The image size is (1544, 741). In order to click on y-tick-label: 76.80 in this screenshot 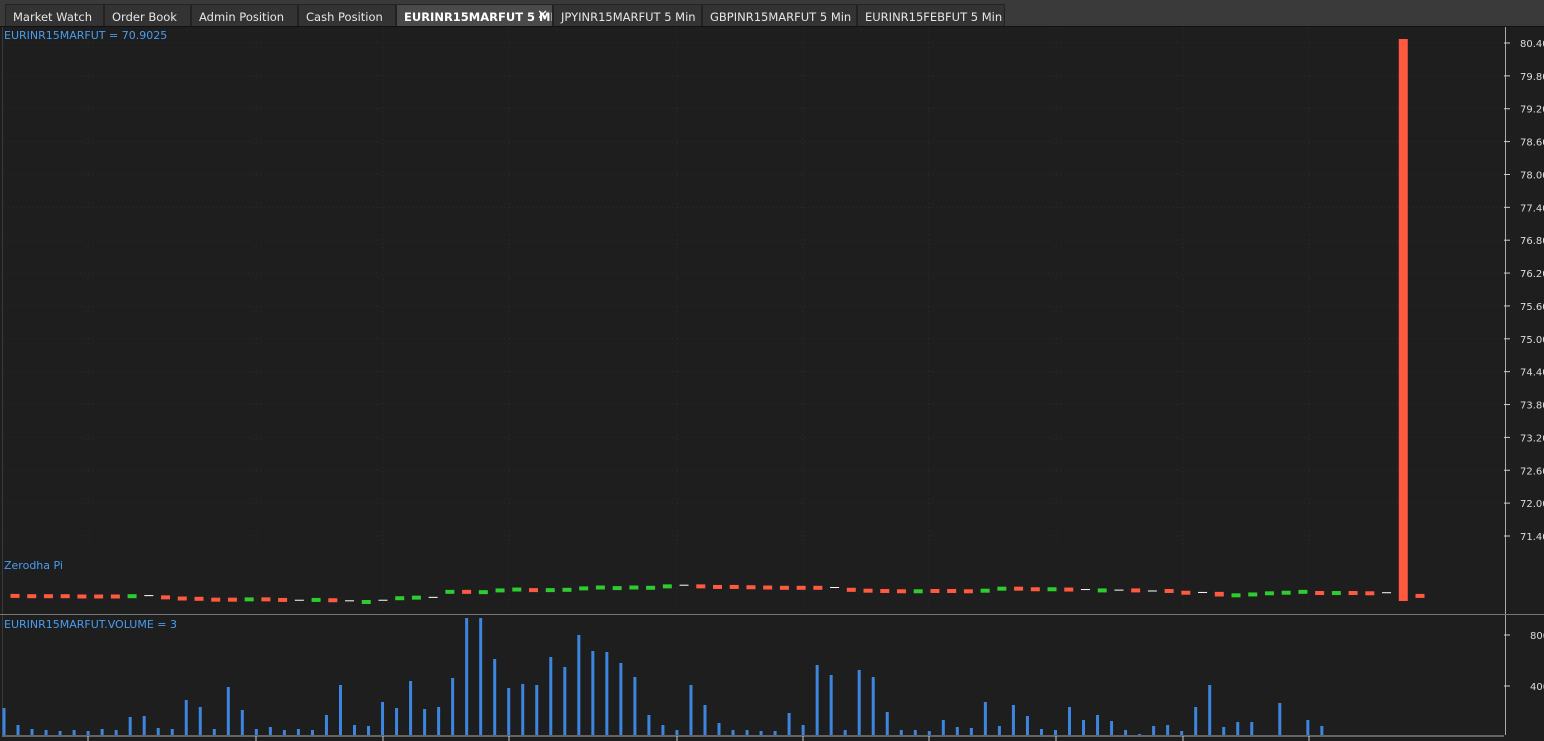, I will do `click(1532, 241)`.